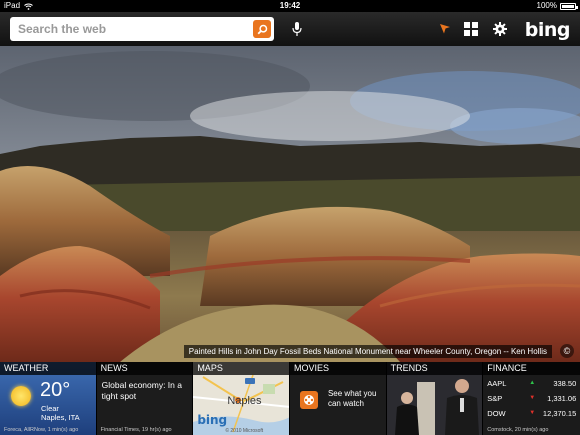 The width and height of the screenshot is (580, 435). What do you see at coordinates (562, 398) in the screenshot?
I see `stock-value: 1,331.06` at bounding box center [562, 398].